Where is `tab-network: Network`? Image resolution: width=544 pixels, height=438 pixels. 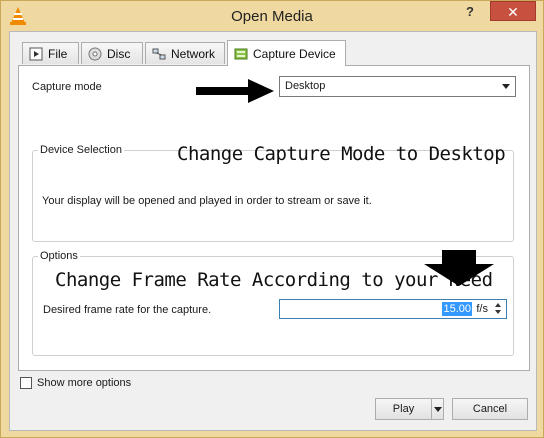 tab-network: Network is located at coordinates (185, 53).